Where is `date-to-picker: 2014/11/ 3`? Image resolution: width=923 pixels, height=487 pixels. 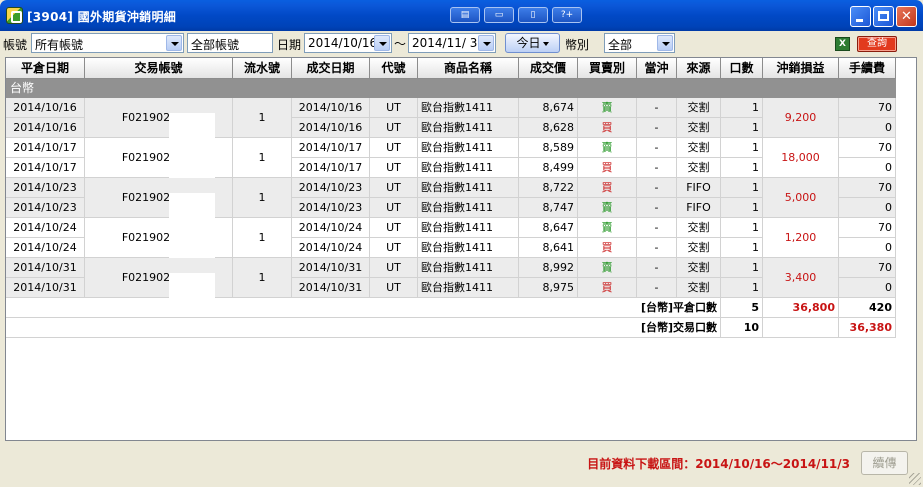
date-to-picker: 2014/11/ 3 is located at coordinates (452, 43).